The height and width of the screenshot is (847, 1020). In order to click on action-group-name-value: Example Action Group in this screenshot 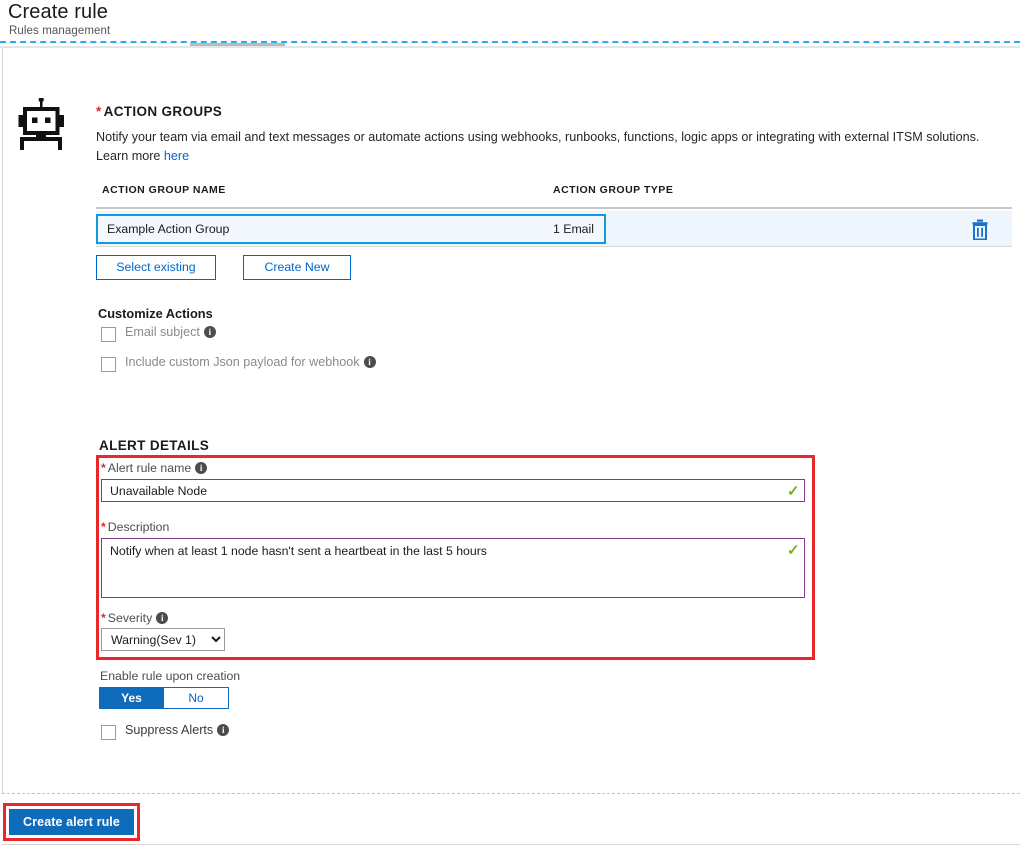, I will do `click(168, 229)`.